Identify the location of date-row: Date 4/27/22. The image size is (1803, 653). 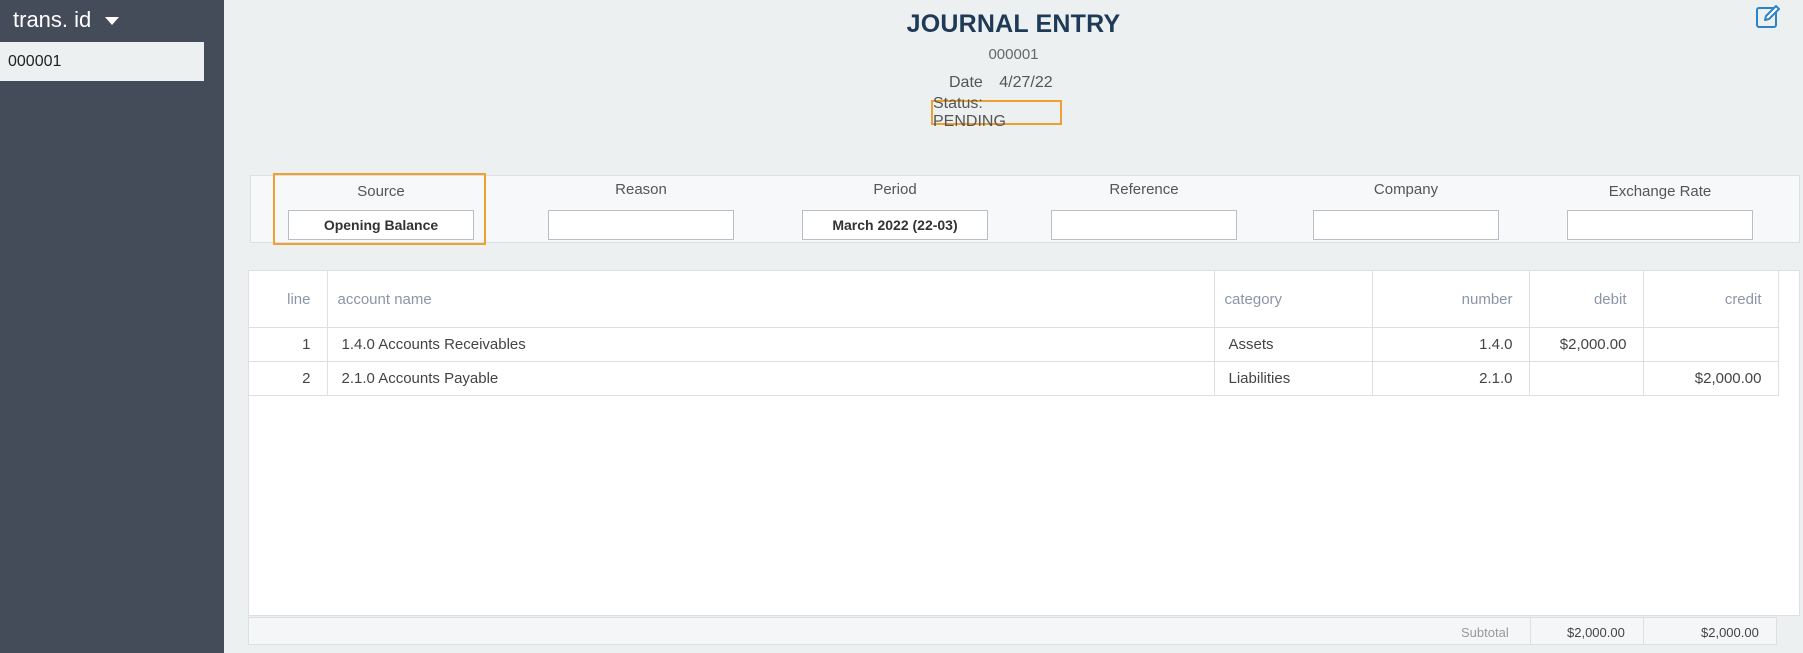
(1001, 83).